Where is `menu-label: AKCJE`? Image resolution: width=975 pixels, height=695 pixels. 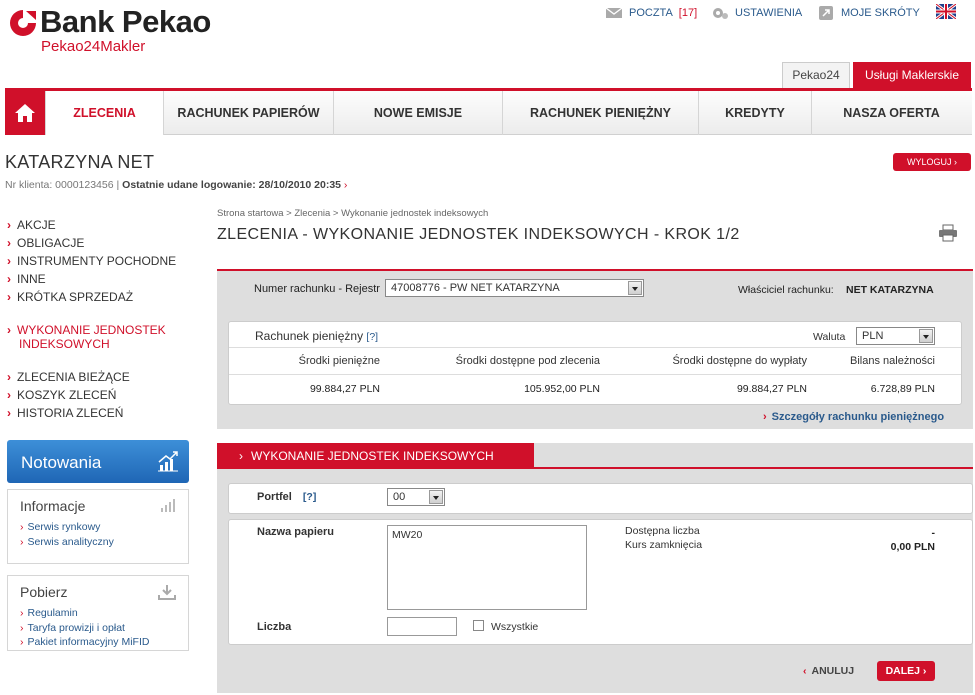 menu-label: AKCJE is located at coordinates (36, 225).